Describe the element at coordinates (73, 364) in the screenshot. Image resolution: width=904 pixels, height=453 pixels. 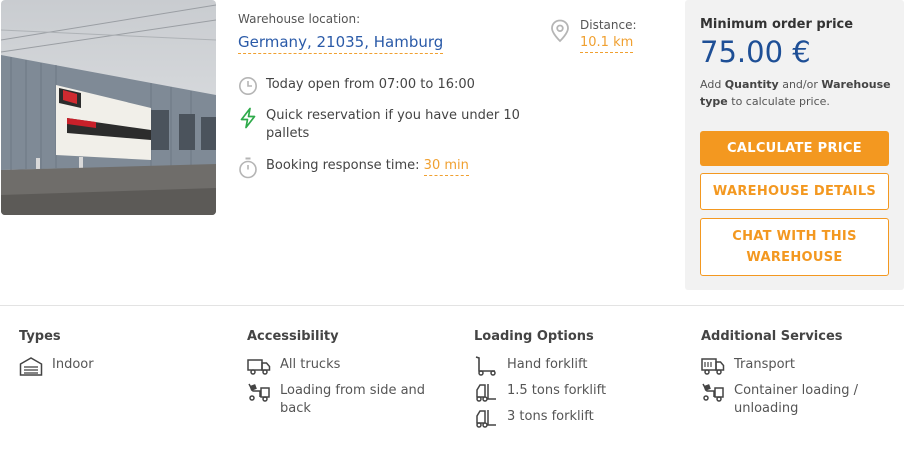
I see `type-indoor-text: Indoor` at that location.